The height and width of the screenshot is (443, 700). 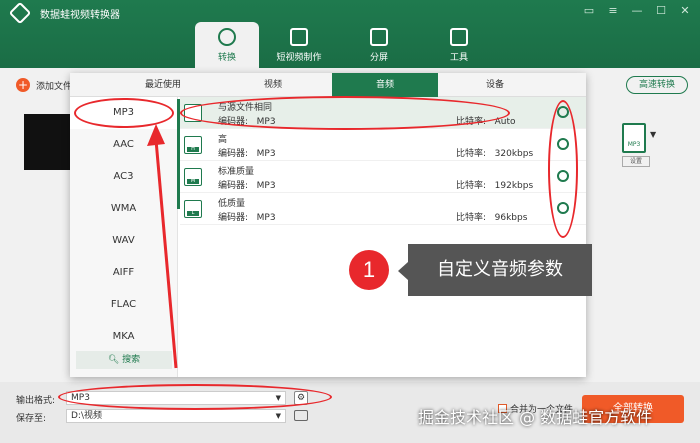 I want to click on format-search-button: 🔍︎ 搜索, so click(x=124, y=360).